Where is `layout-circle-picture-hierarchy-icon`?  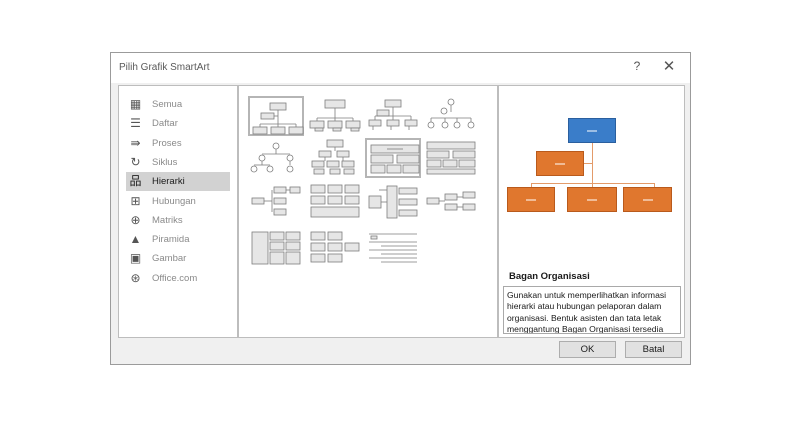
layout-circle-picture-hierarchy-icon is located at coordinates (451, 113).